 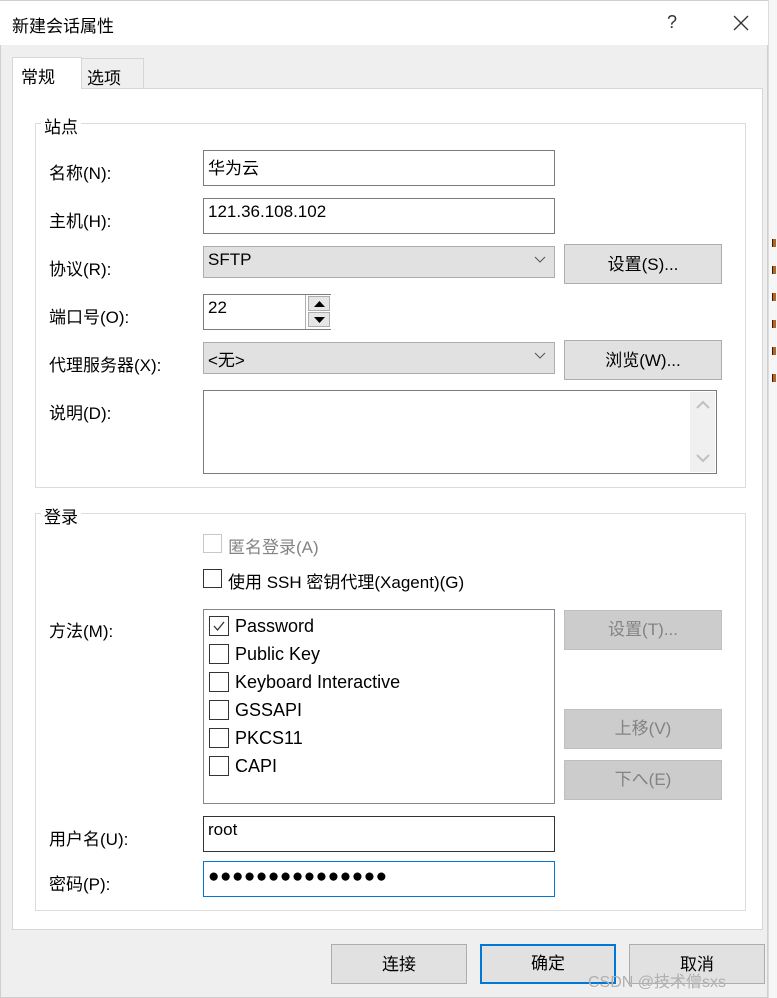 What do you see at coordinates (346, 582) in the screenshot?
I see `ssh-agent-label: 使用 SSH 密钥代理(Xagent)(G)` at bounding box center [346, 582].